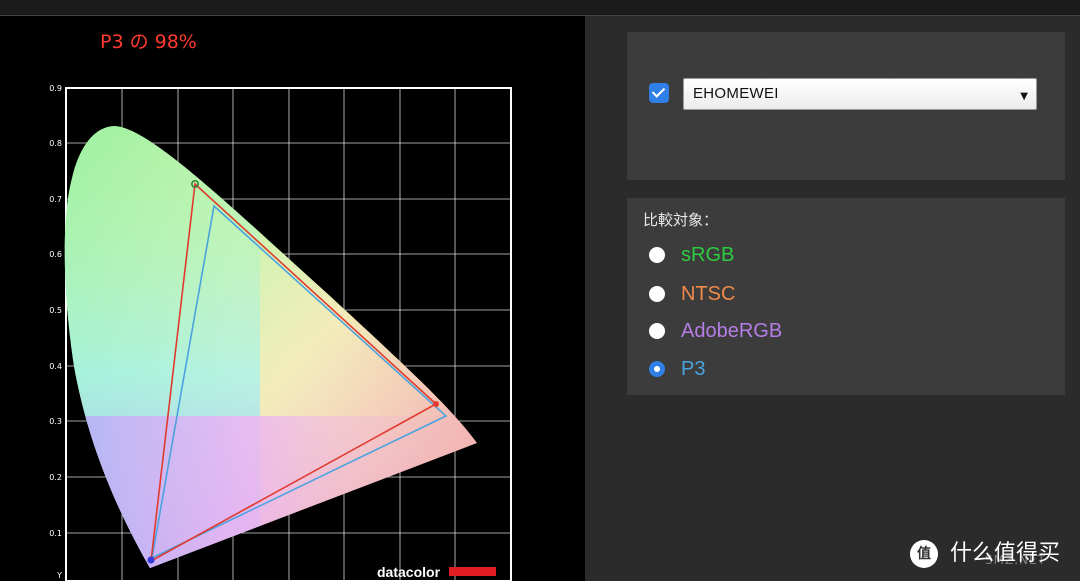 The image size is (1080, 581). I want to click on compare-option-adobergb: AdobeRGB, so click(715, 331).